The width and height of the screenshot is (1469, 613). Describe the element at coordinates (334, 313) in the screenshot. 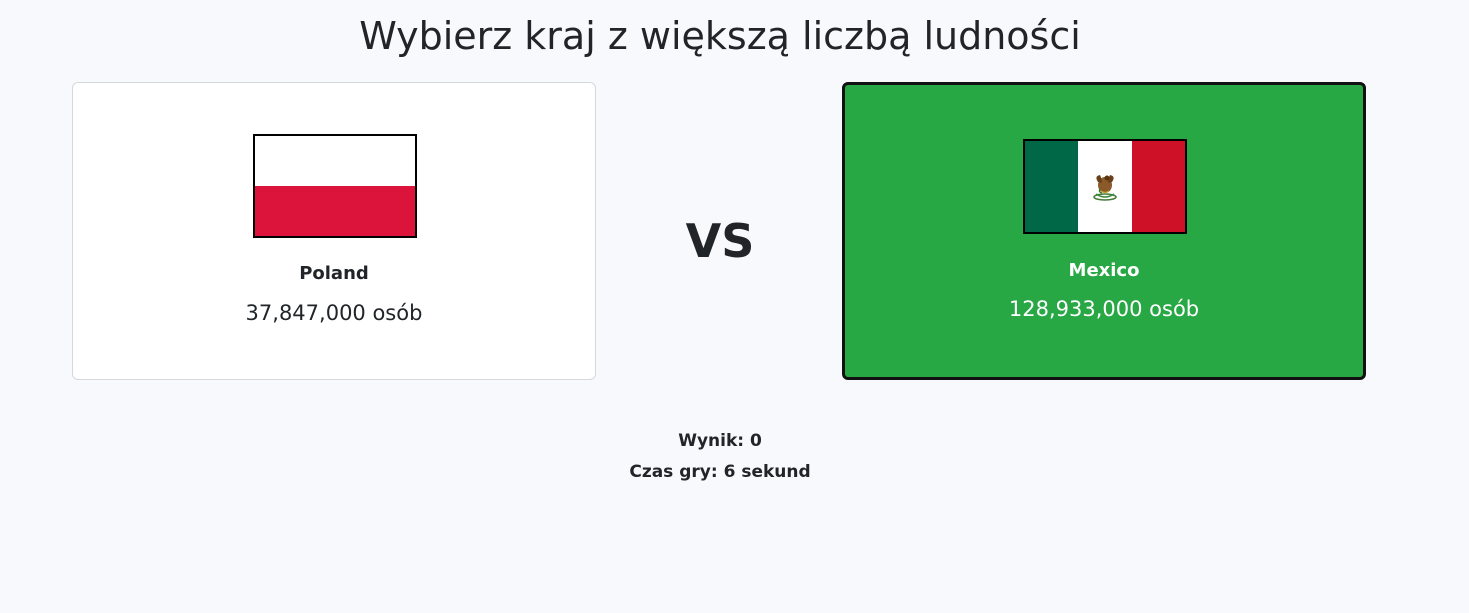

I see `population-value: 37,847,000 osób` at that location.